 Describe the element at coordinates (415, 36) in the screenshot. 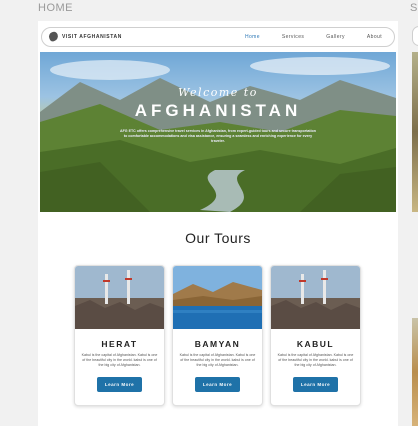

I see `next-frame-navbar` at that location.